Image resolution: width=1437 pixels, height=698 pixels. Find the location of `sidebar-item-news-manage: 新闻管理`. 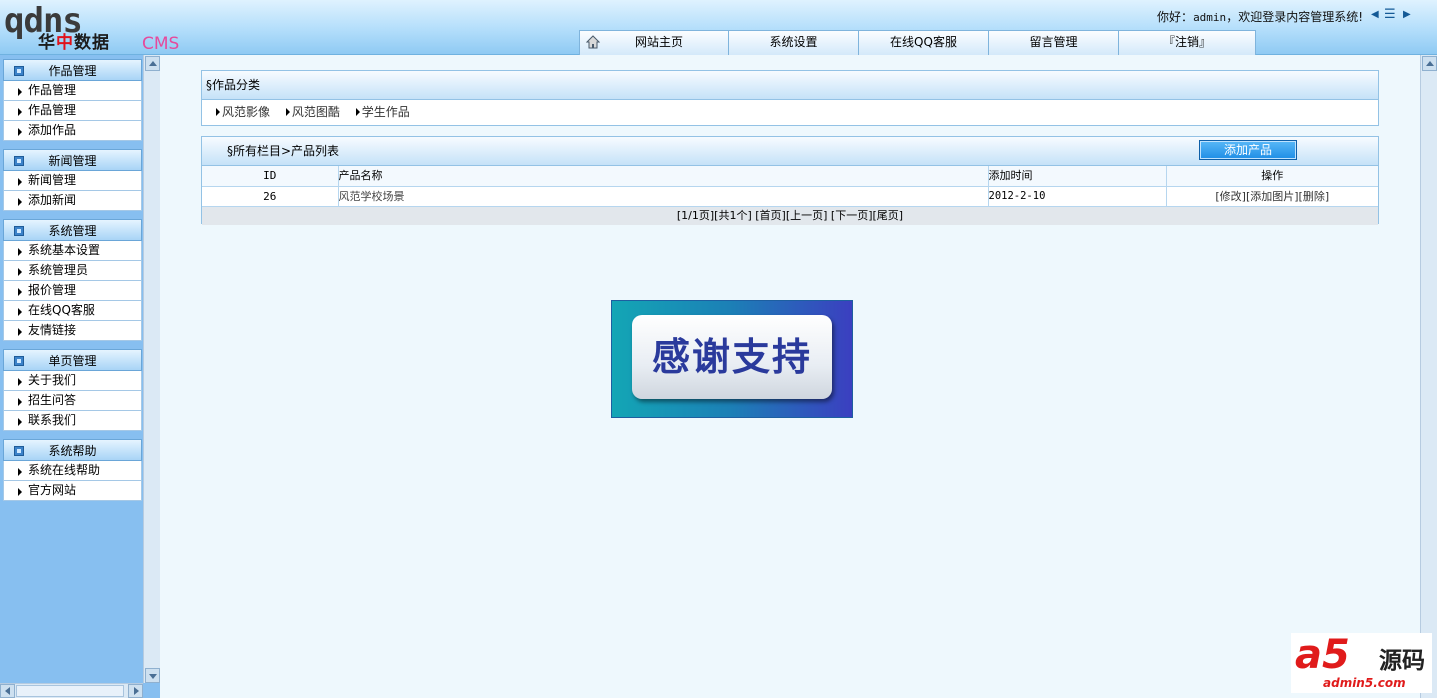

sidebar-item-news-manage: 新闻管理 is located at coordinates (72, 181).